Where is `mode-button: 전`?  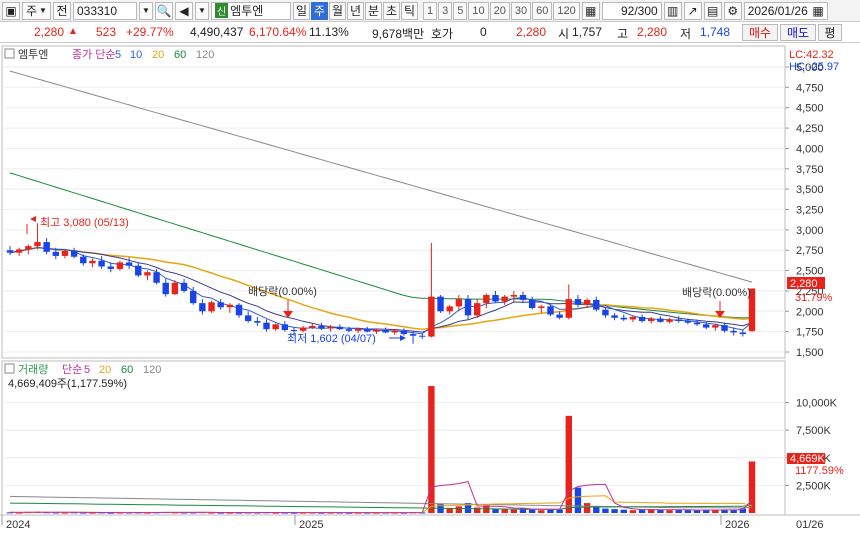
mode-button: 전 is located at coordinates (61, 10).